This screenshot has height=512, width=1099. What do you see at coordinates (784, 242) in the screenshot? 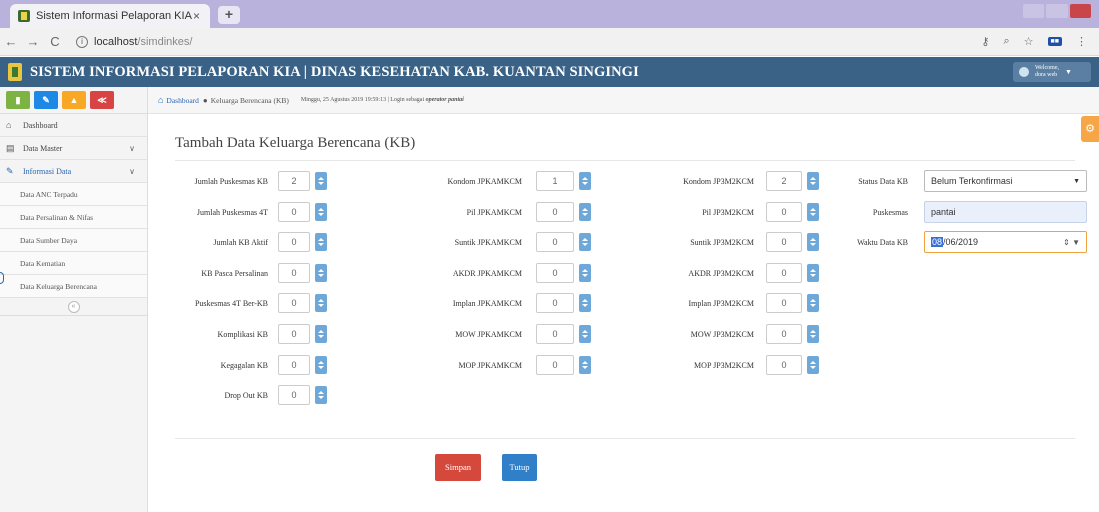
I see `suntik-jp3m2kcm-input: 0` at bounding box center [784, 242].